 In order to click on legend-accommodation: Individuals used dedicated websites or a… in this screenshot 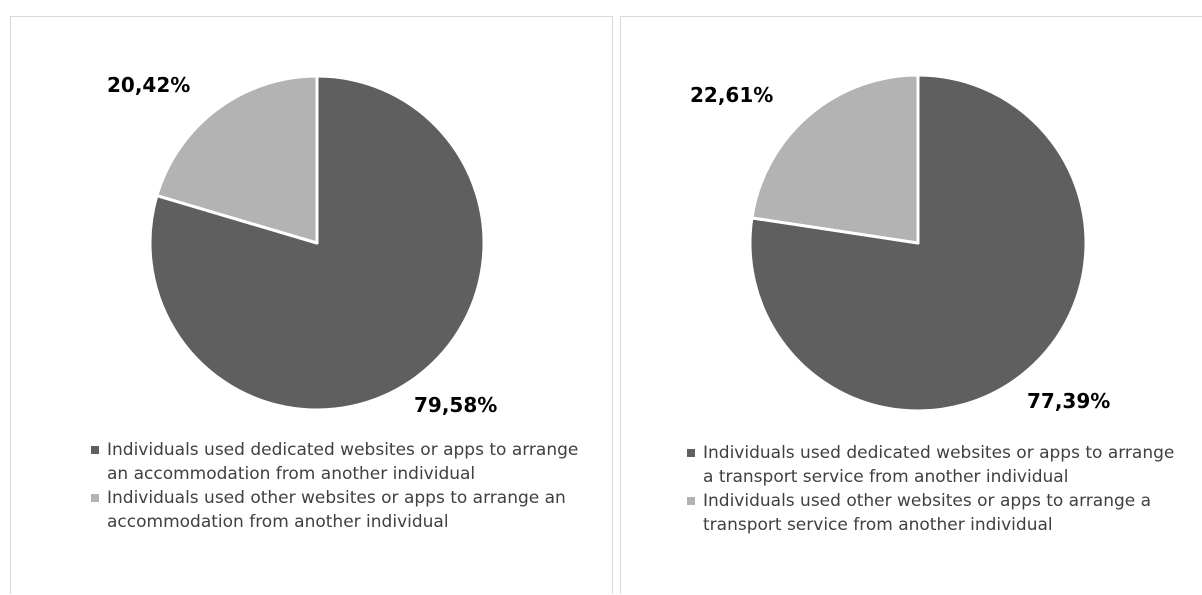, I will do `click(343, 486)`.